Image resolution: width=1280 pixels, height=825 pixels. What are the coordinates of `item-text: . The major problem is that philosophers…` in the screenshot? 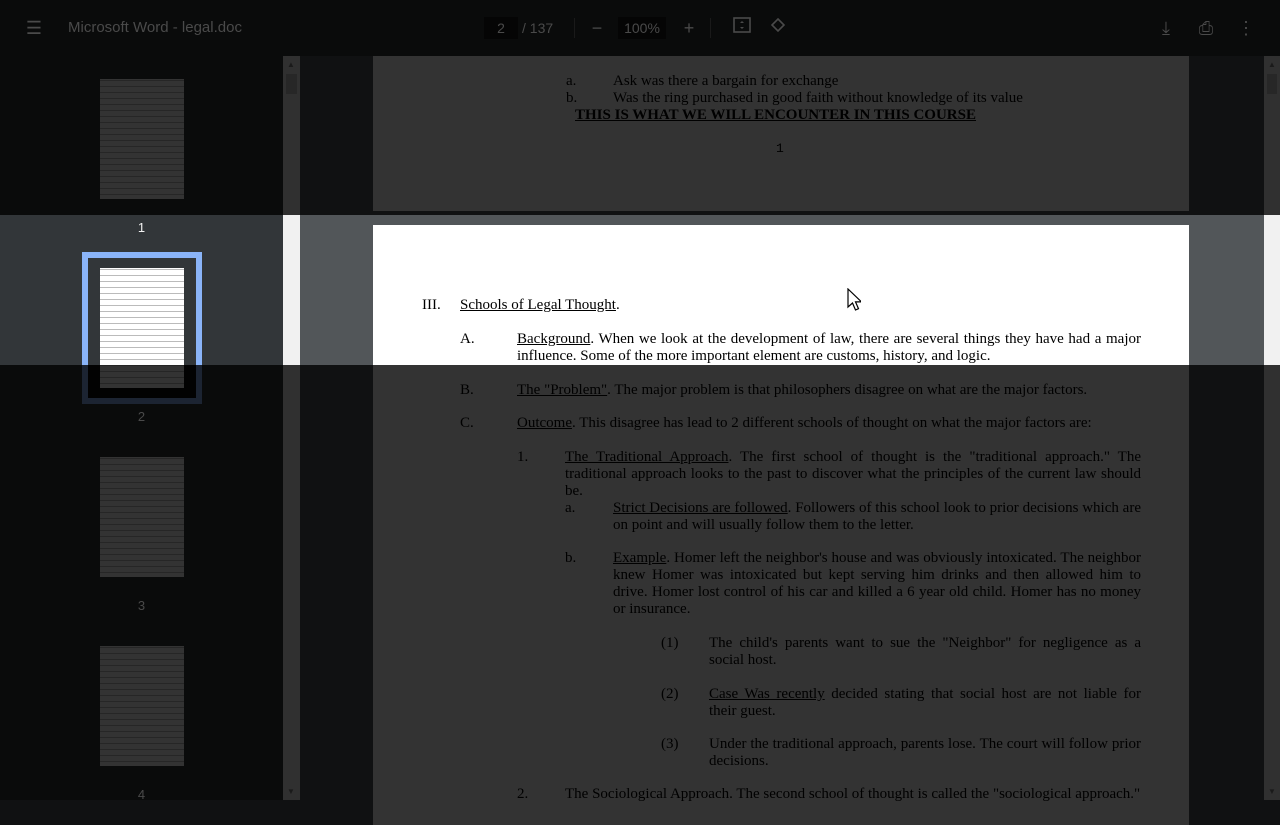 It's located at (847, 390).